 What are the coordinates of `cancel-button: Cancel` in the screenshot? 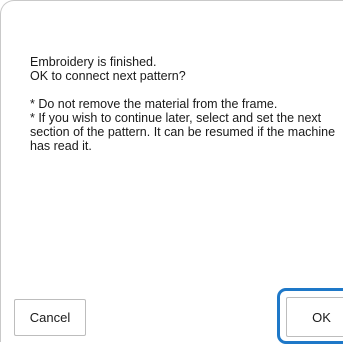 It's located at (50, 317).